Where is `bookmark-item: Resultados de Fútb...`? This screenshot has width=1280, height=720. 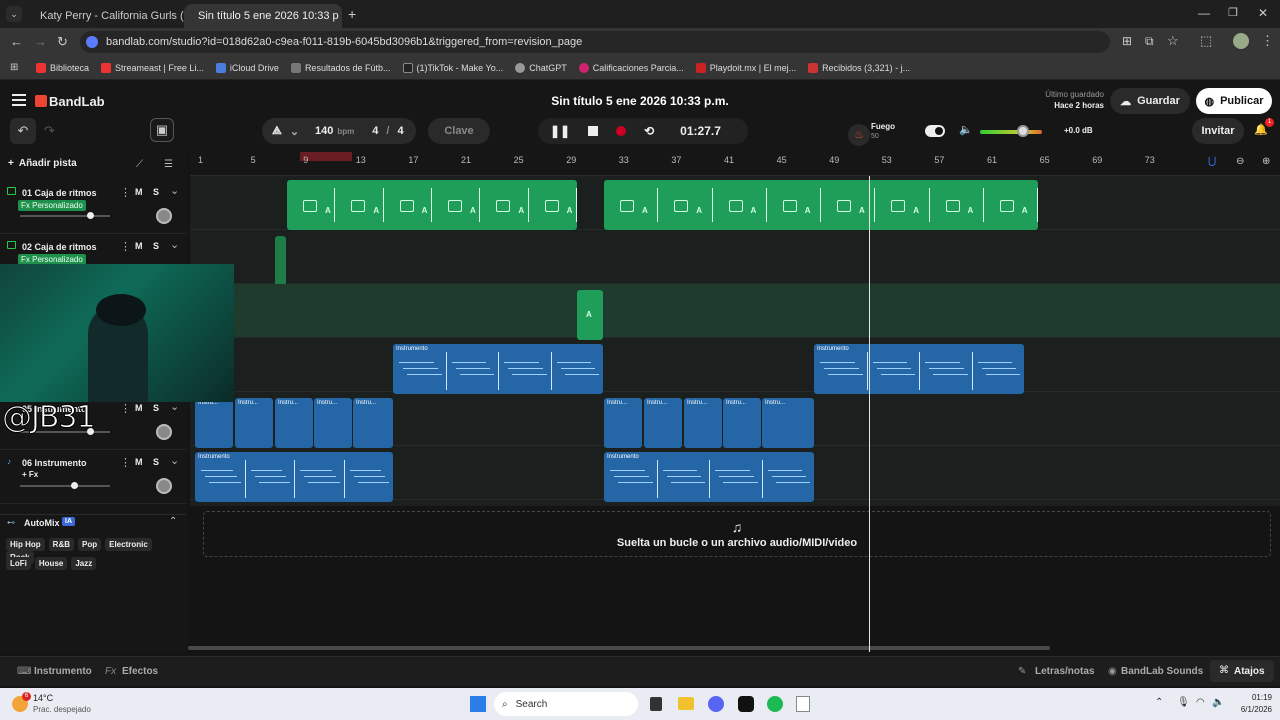
bookmark-item: Resultados de Fútb... is located at coordinates (340, 67).